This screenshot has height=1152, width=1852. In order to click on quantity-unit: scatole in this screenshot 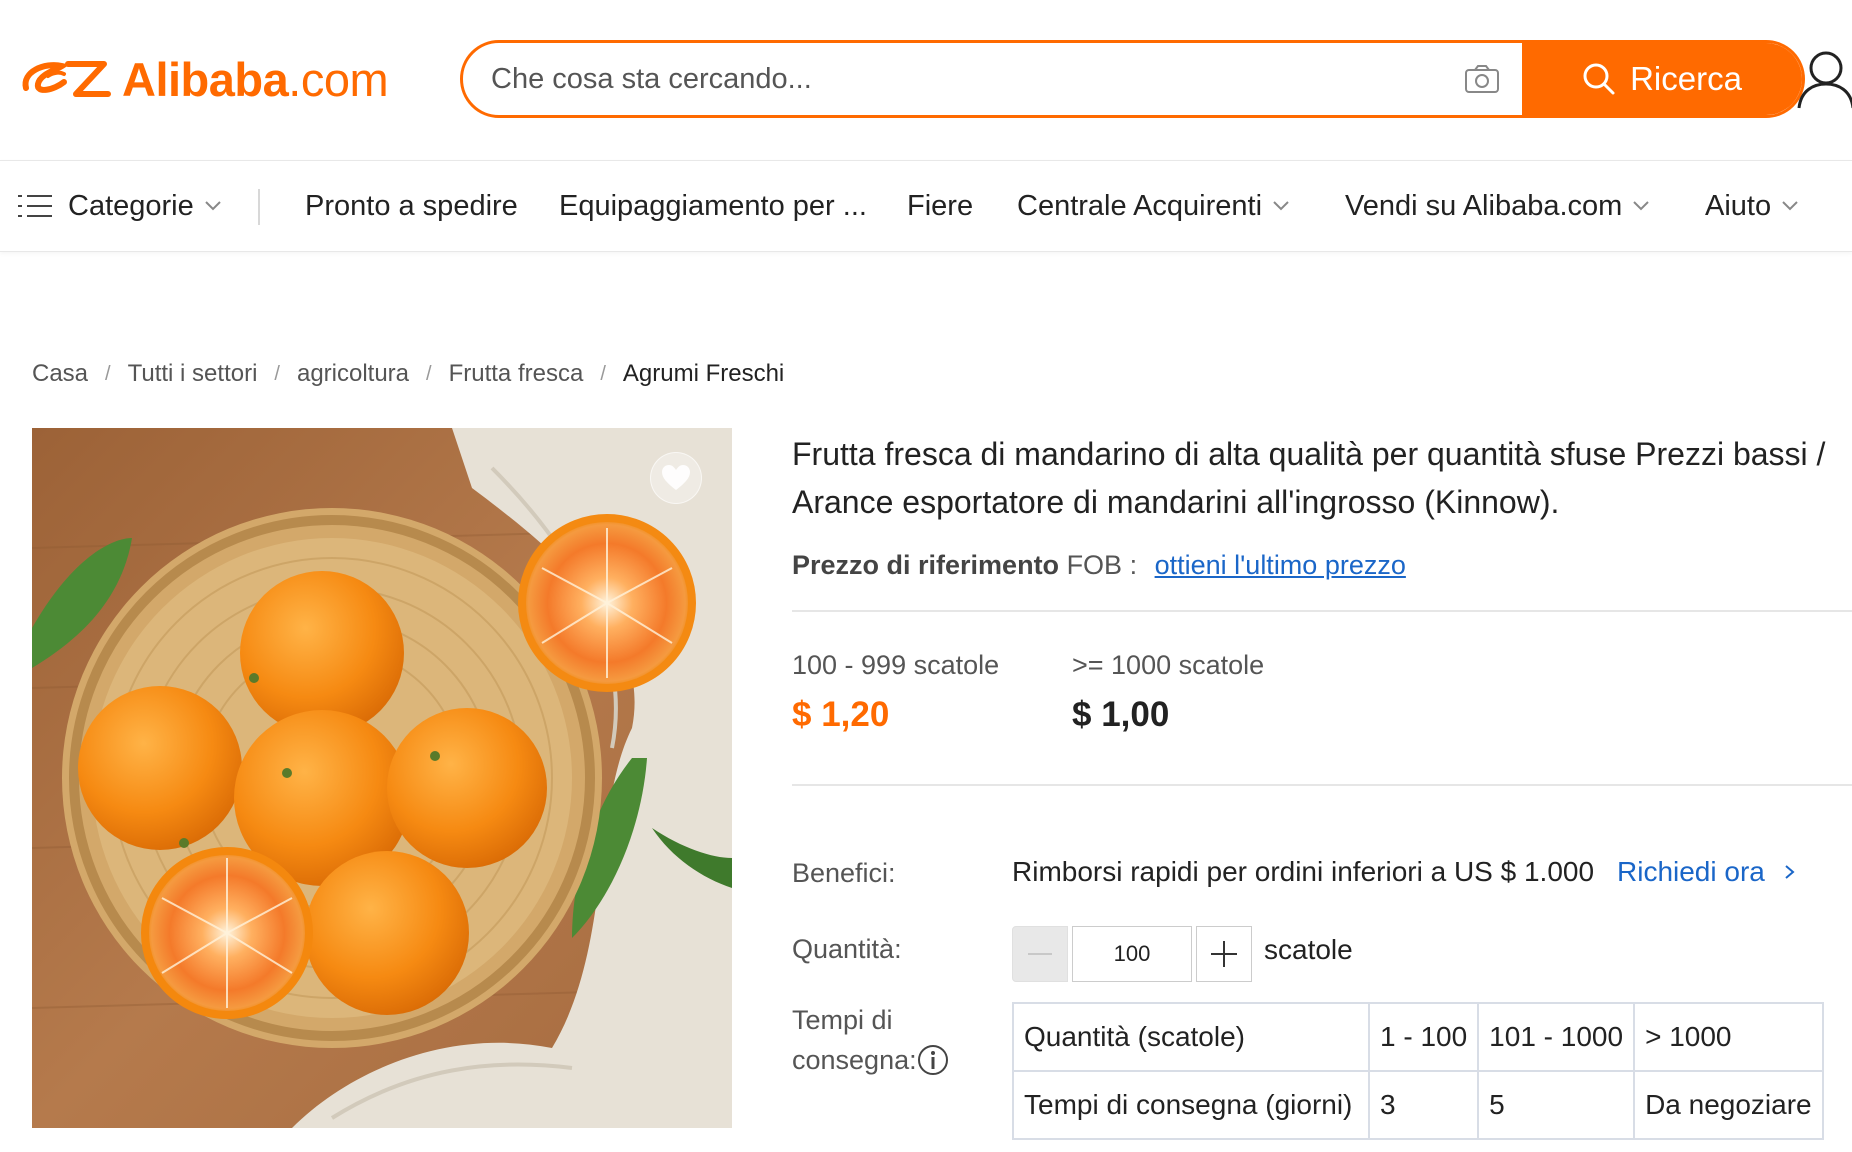, I will do `click(1308, 949)`.